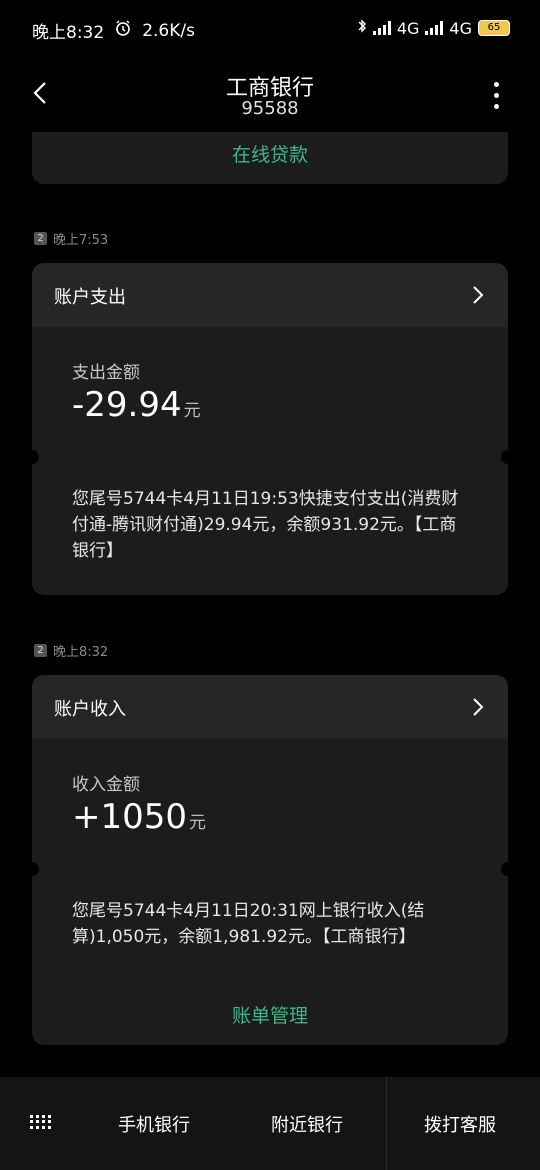 This screenshot has width=540, height=1170. Describe the element at coordinates (68, 33) in the screenshot. I see `status-time: 晚上8:32` at that location.